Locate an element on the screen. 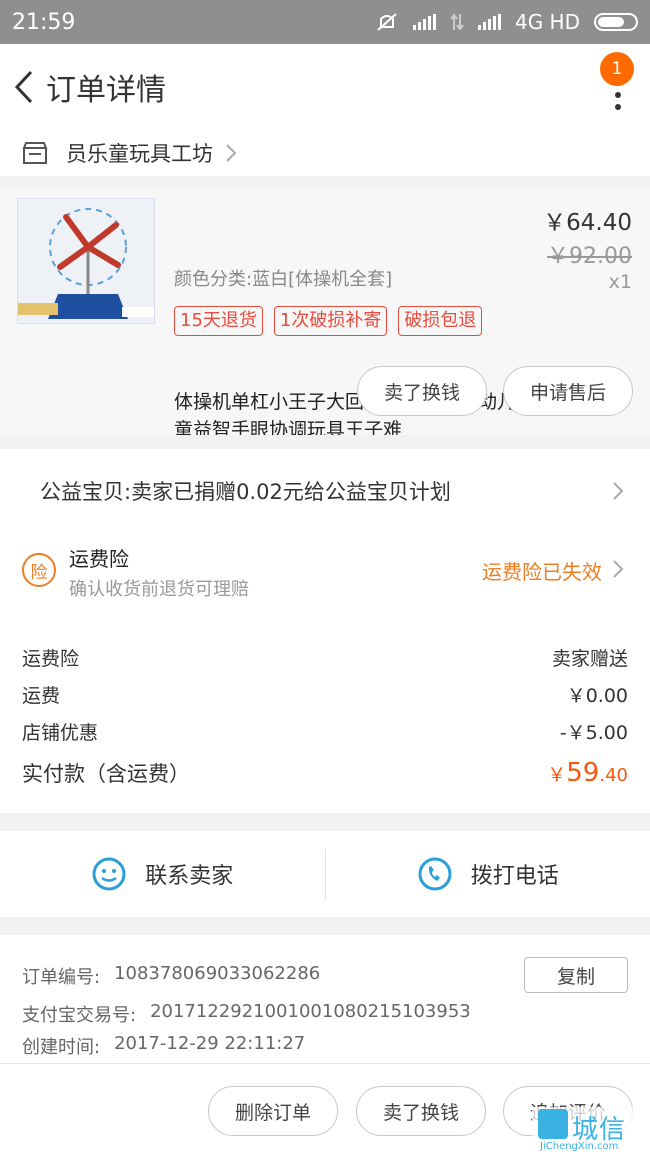 Image resolution: width=650 pixels, height=1155 pixels. fee-value: 卖家赠送 is located at coordinates (589, 659).